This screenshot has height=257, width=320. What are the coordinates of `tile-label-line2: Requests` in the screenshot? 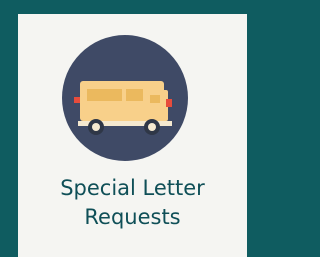 It's located at (132, 217).